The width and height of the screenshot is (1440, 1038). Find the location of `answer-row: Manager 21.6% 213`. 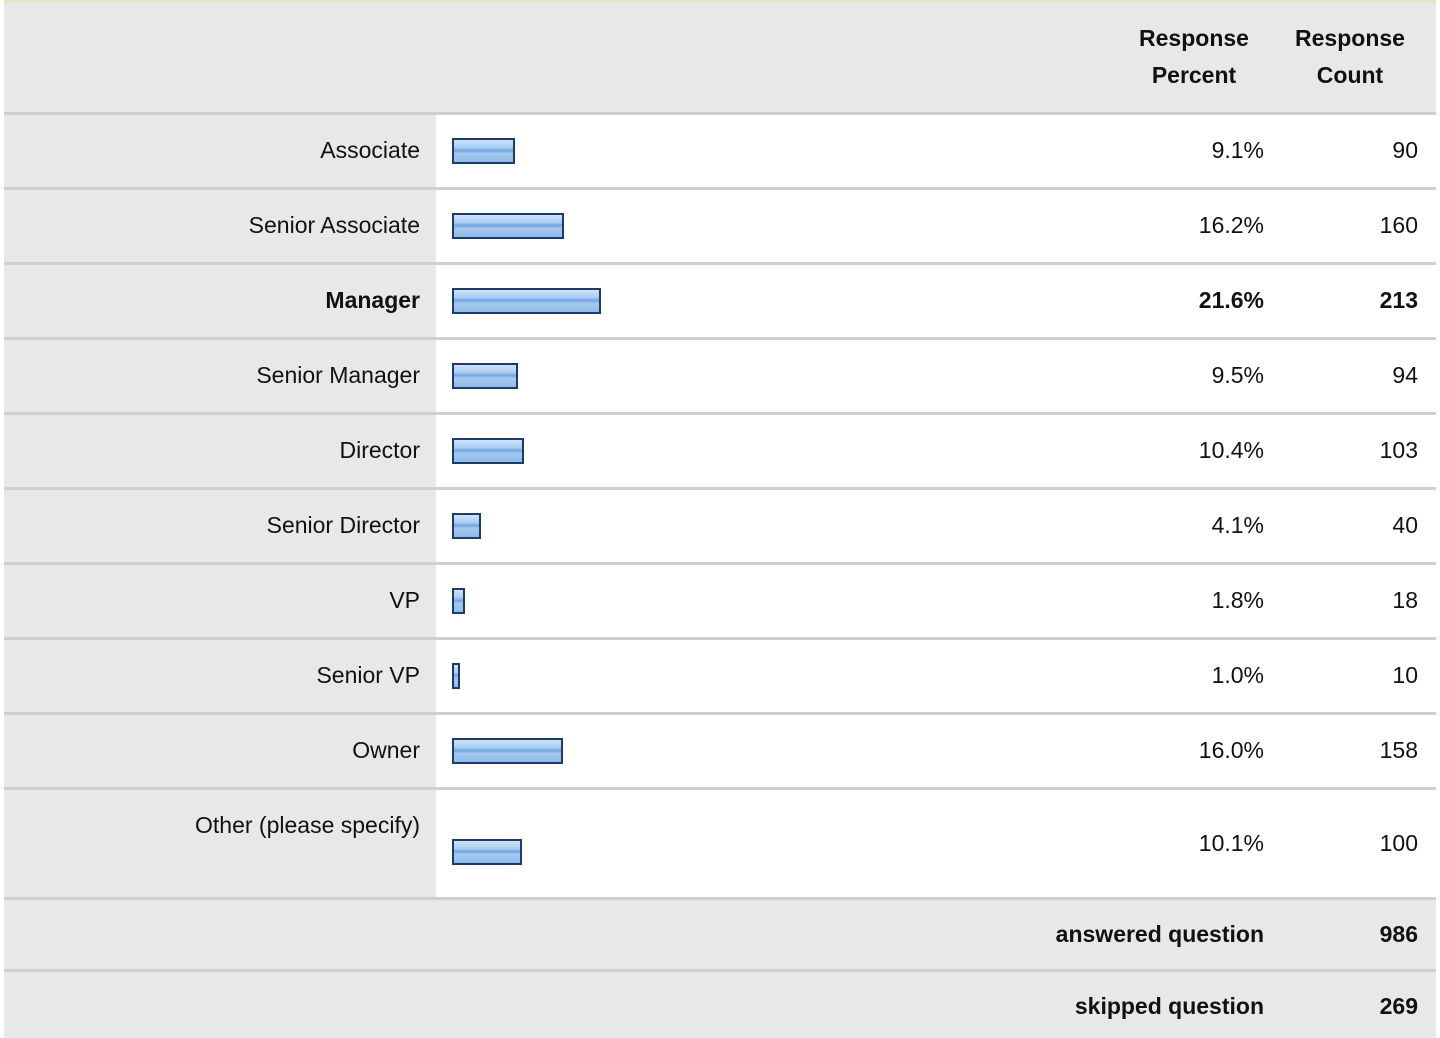

answer-row: Manager 21.6% 213 is located at coordinates (720, 299).